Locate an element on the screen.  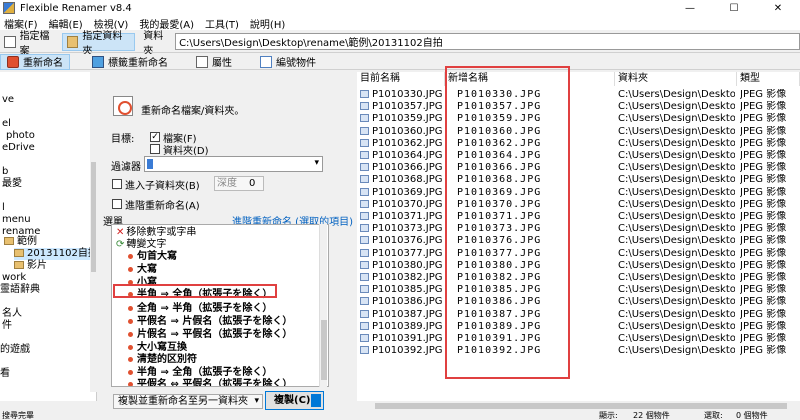
subfolder-checkbox is located at coordinates (117, 184).